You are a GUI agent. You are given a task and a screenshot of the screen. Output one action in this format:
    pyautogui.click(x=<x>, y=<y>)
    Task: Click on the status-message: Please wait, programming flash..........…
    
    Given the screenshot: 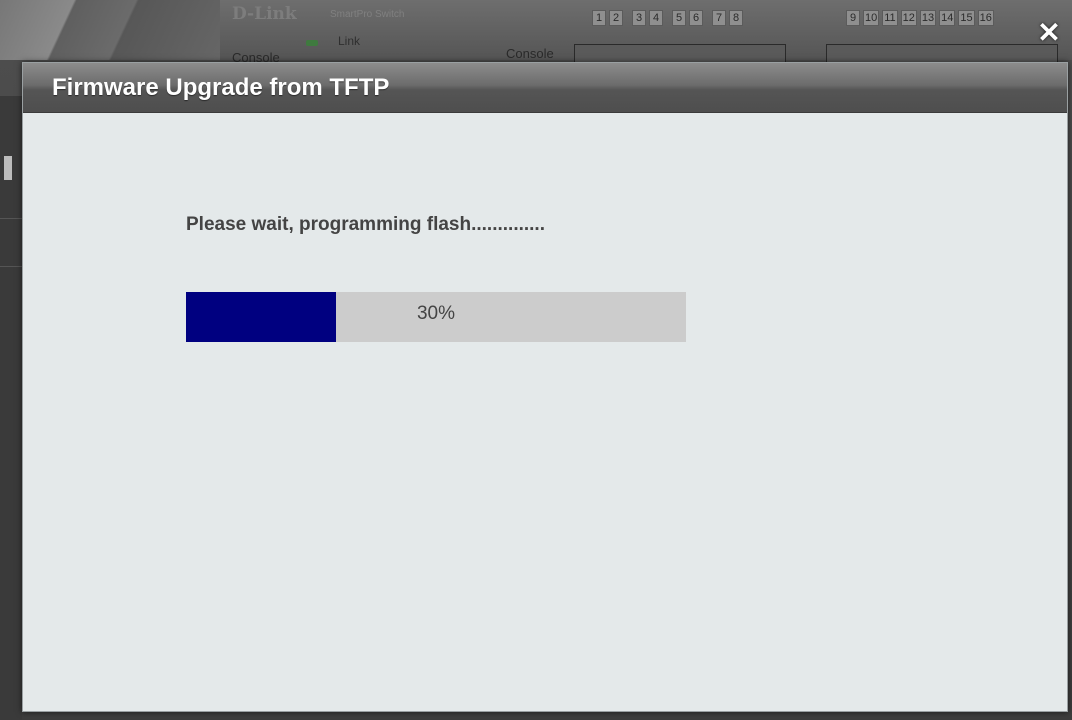 What is the action you would take?
    pyautogui.click(x=365, y=224)
    